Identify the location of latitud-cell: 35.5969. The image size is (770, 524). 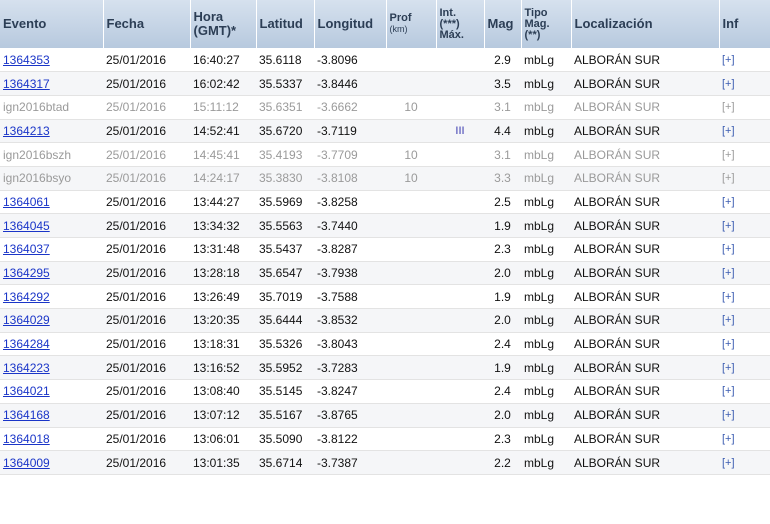
(285, 202).